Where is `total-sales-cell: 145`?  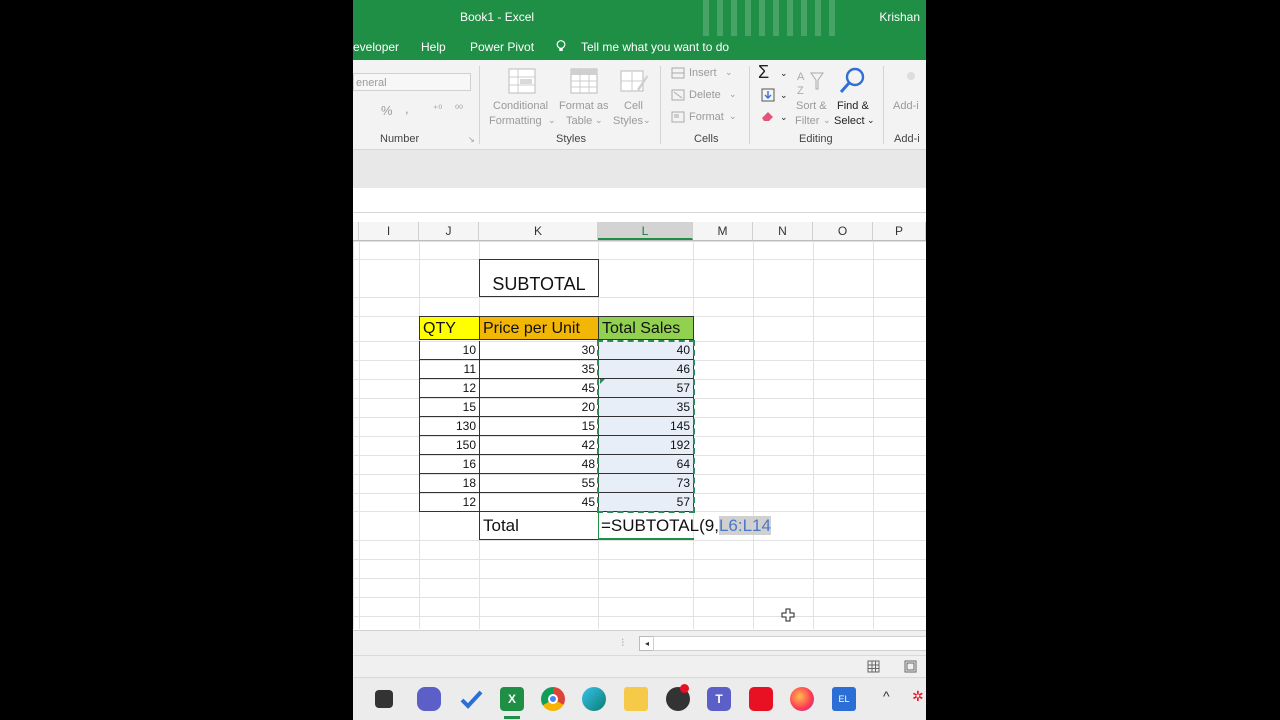
total-sales-cell: 145 is located at coordinates (646, 426).